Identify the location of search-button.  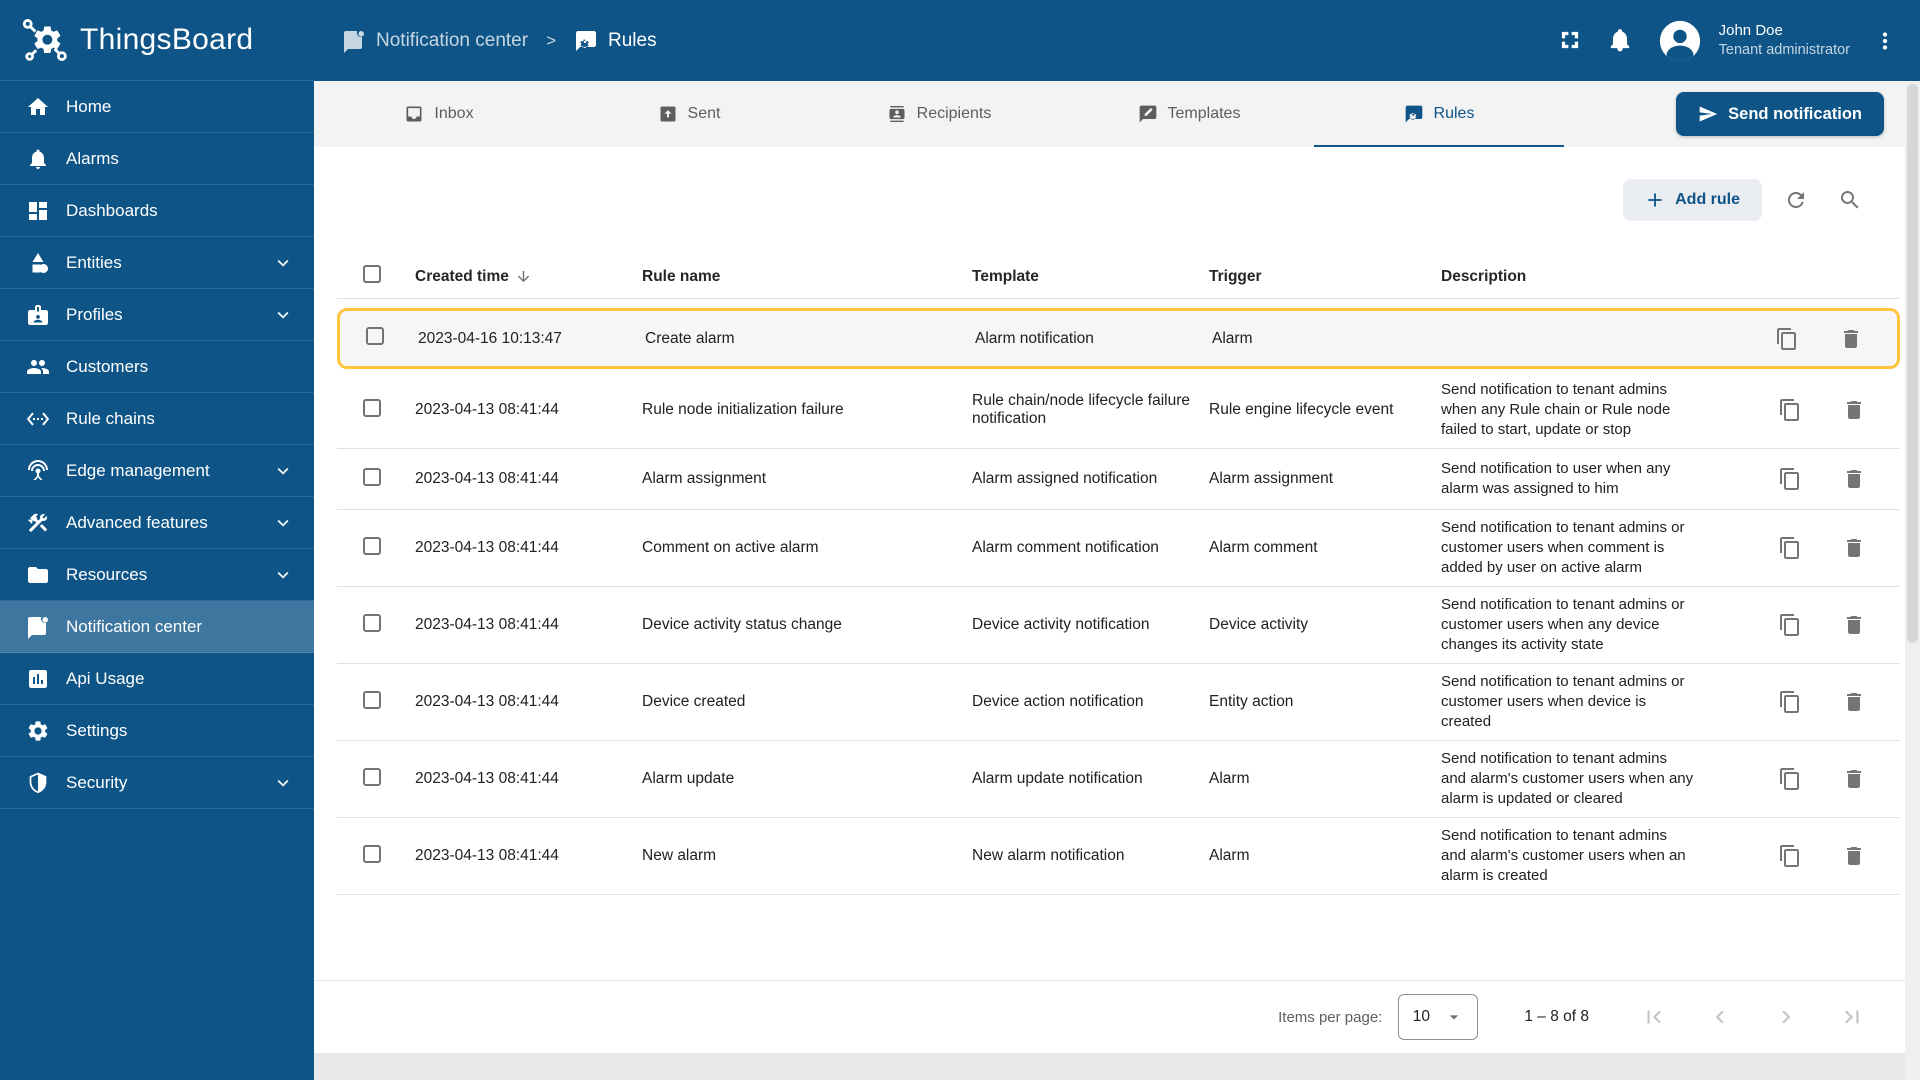
(1850, 200).